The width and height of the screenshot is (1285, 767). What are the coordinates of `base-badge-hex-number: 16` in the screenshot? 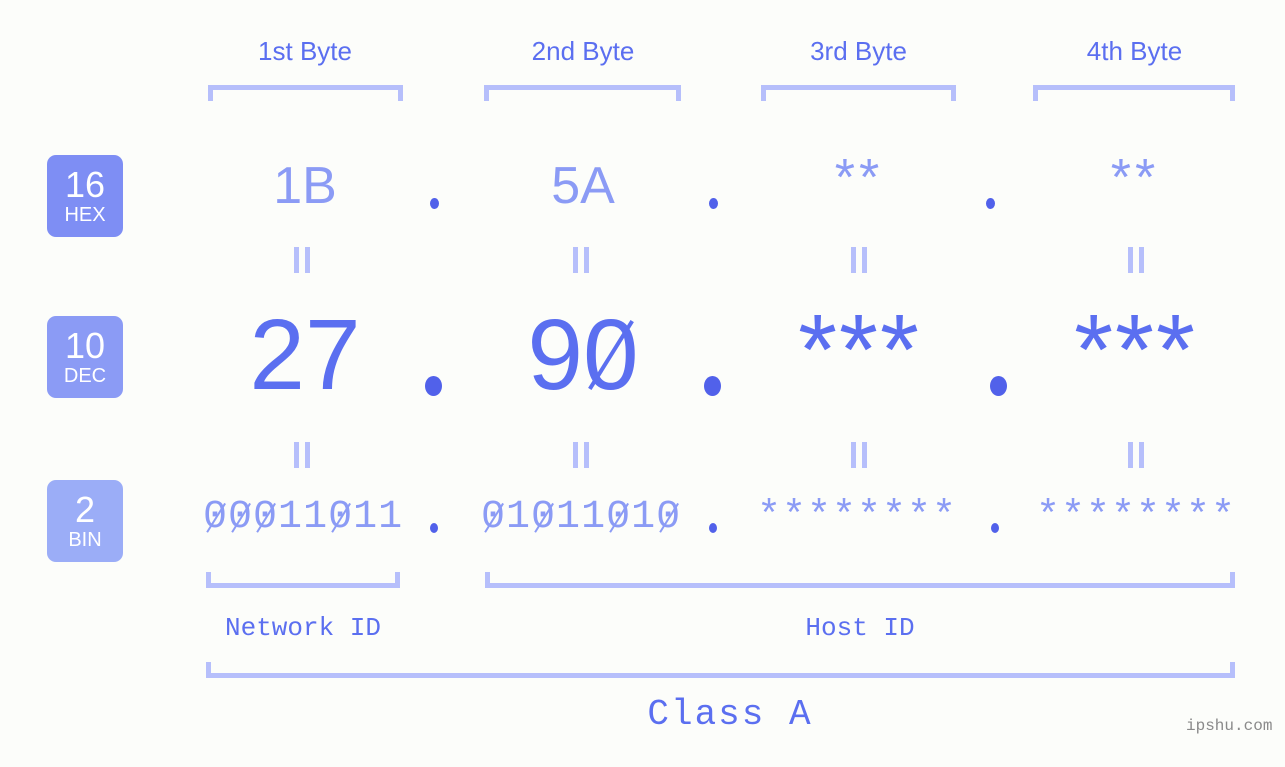 It's located at (85, 184).